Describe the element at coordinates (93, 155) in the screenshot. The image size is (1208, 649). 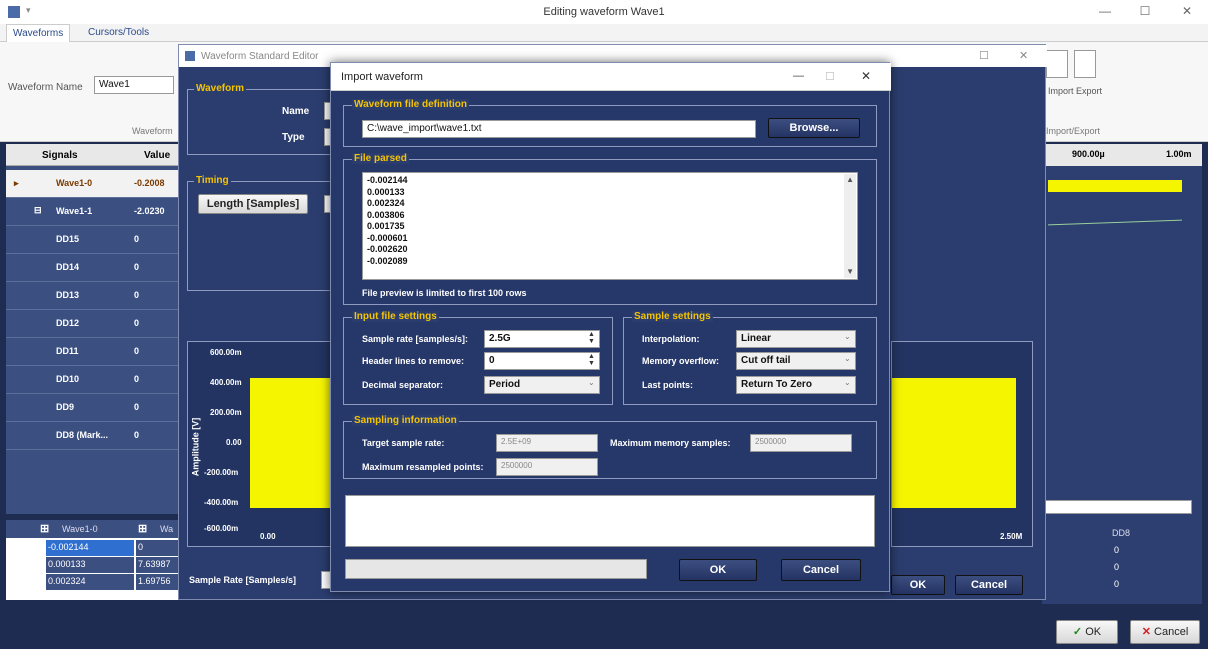
I see `grid-header: Signals Value` at that location.